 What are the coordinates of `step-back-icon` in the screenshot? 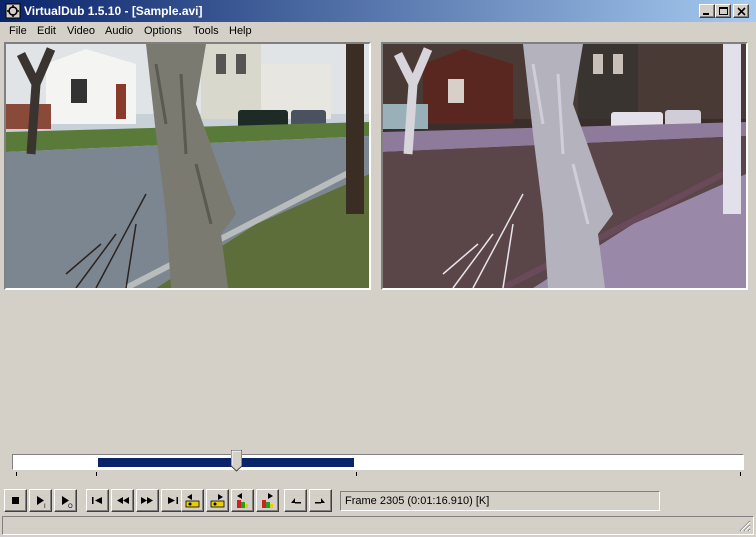 It's located at (123, 500).